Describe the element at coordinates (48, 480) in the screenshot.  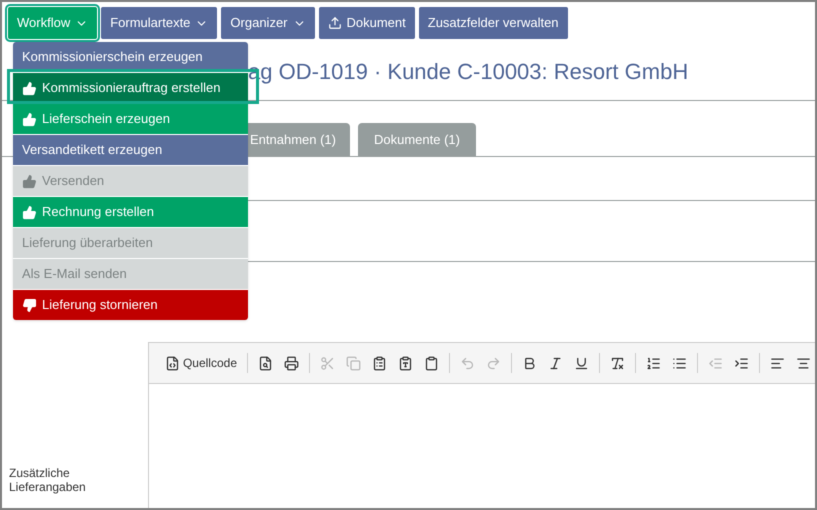
I see `field-label: Zusätzliche Lieferangaben` at that location.